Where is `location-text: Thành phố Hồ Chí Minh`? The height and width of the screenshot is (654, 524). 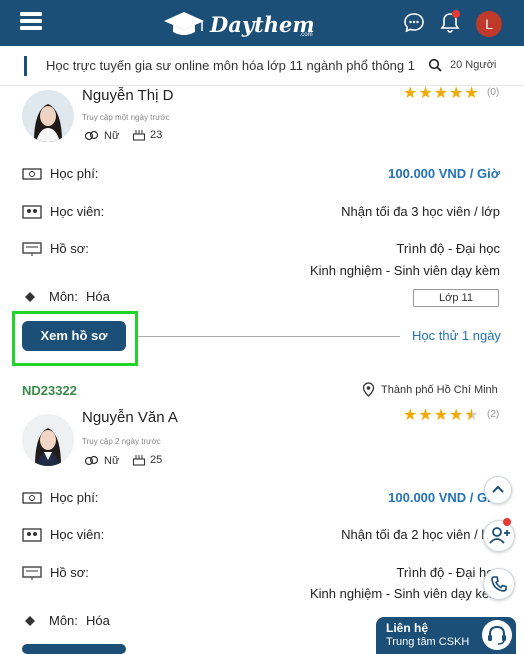 location-text: Thành phố Hồ Chí Minh is located at coordinates (439, 389).